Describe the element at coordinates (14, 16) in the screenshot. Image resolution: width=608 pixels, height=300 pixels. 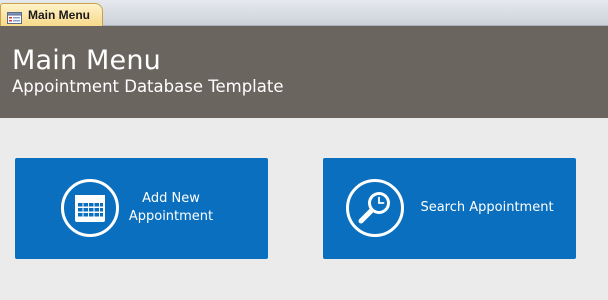
I see `form-icon` at that location.